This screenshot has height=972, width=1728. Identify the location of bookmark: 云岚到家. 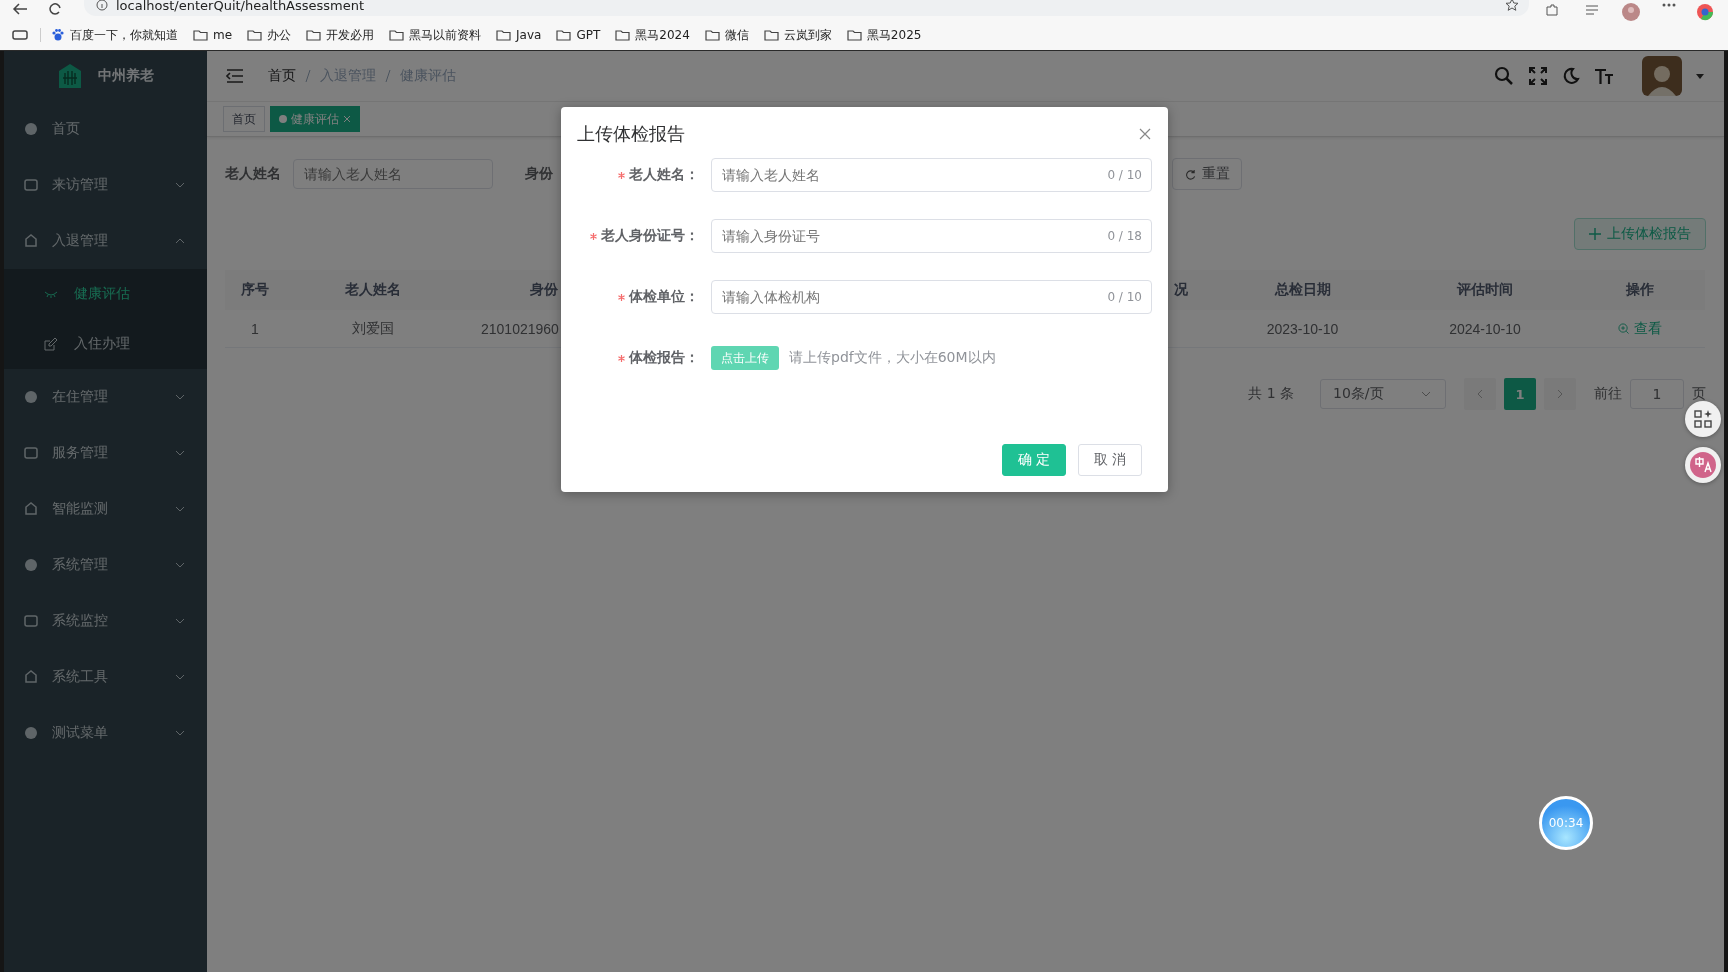
(797, 35).